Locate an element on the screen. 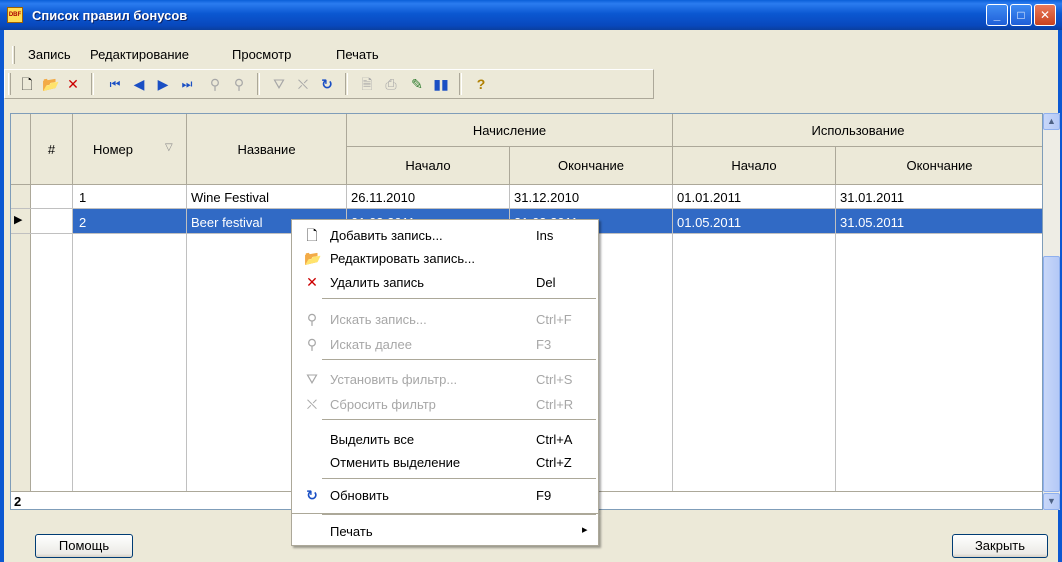 The width and height of the screenshot is (1062, 562). ctx-shortcut: F9 is located at coordinates (544, 495).